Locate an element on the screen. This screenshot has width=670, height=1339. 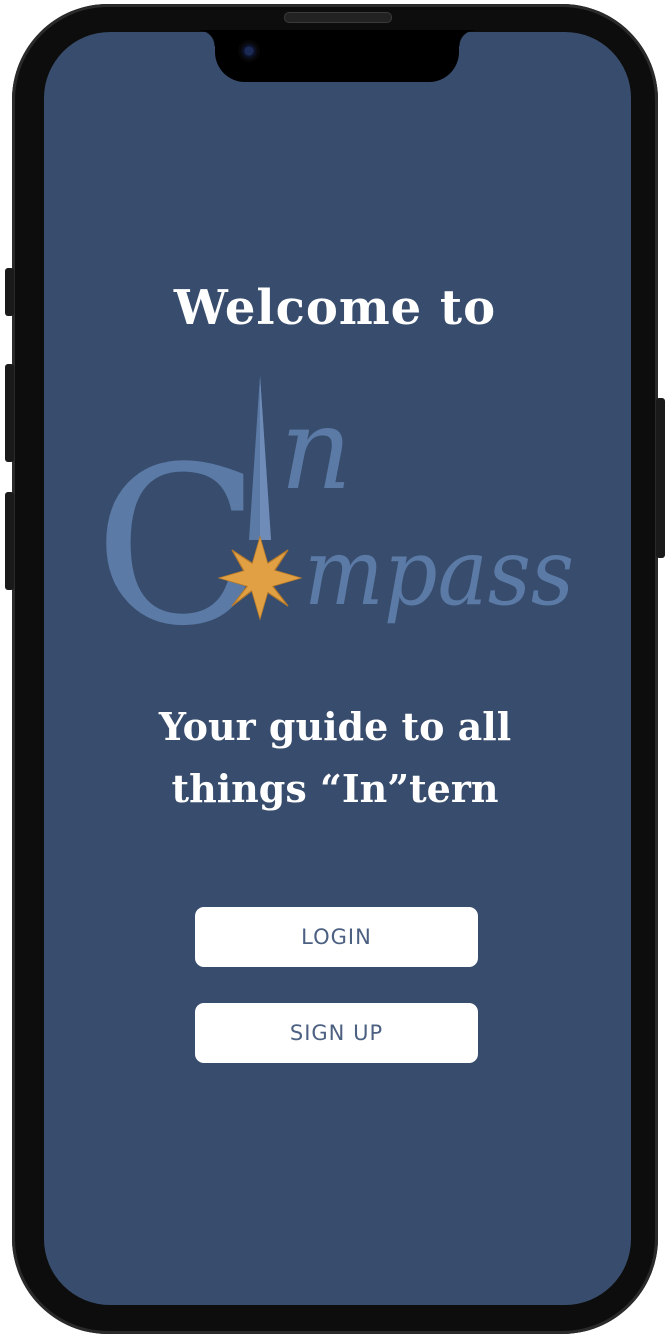
earpiece-speaker is located at coordinates (338, 17).